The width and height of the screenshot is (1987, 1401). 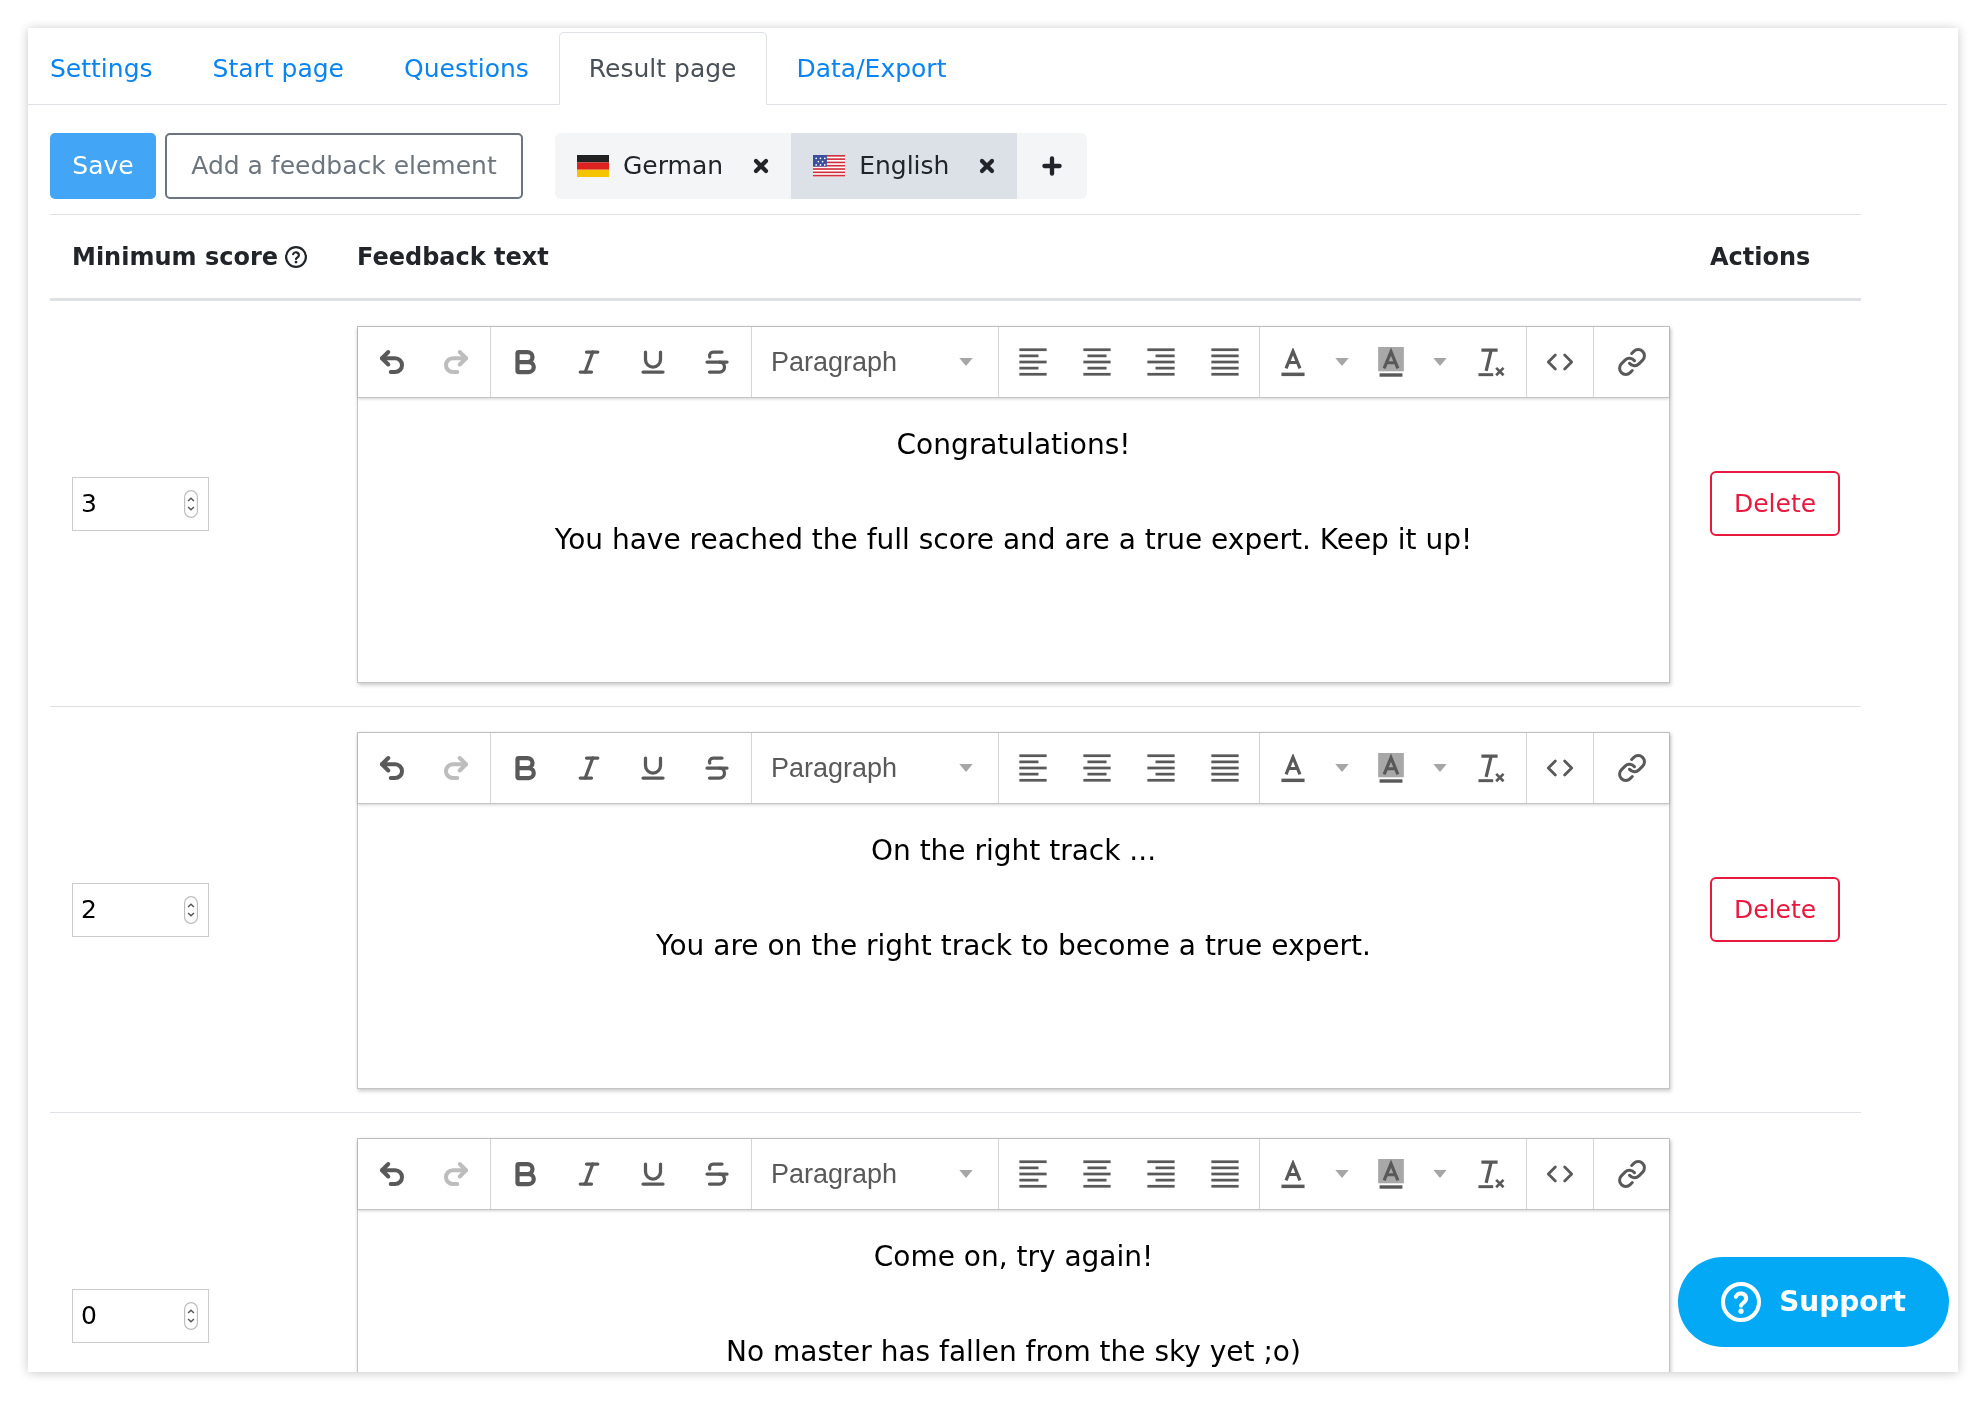 I want to click on feedback-paragraph: You are on the right track to become a true expert., so click(x=1013, y=946).